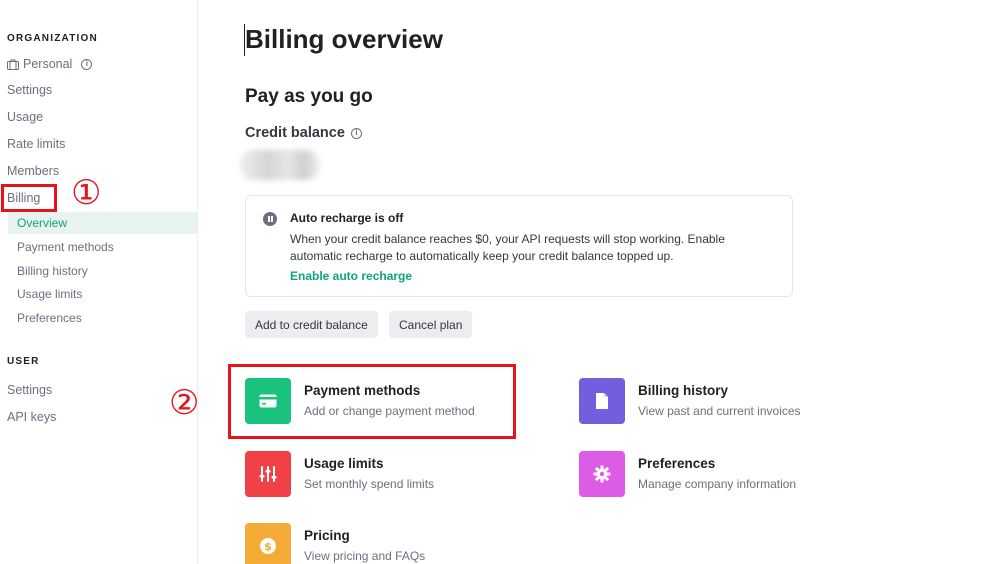  What do you see at coordinates (49, 318) in the screenshot?
I see `sidebar-sub-preferences: Preferences` at bounding box center [49, 318].